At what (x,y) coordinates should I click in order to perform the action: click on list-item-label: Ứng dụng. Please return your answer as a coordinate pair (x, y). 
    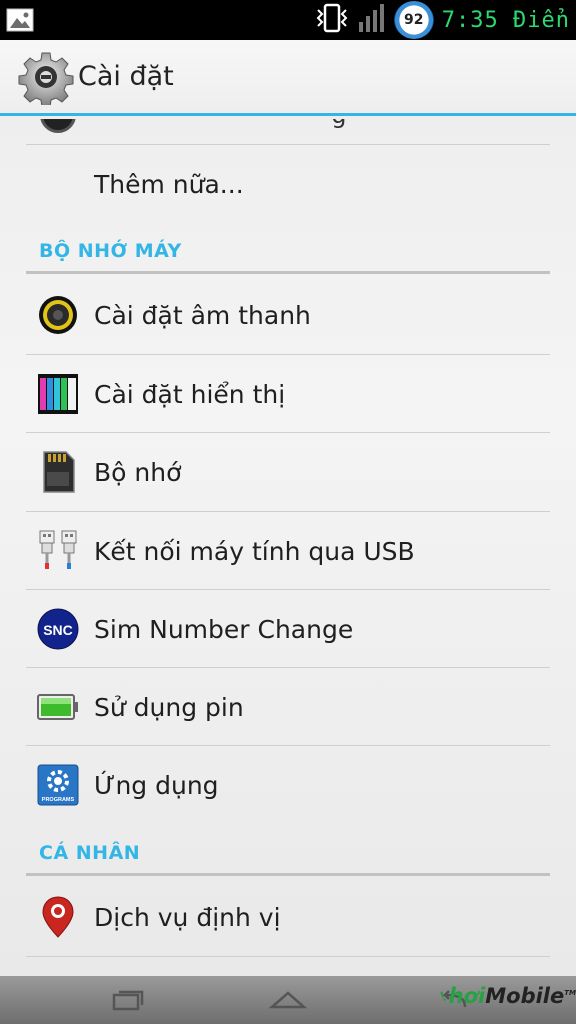
    Looking at the image, I should click on (156, 785).